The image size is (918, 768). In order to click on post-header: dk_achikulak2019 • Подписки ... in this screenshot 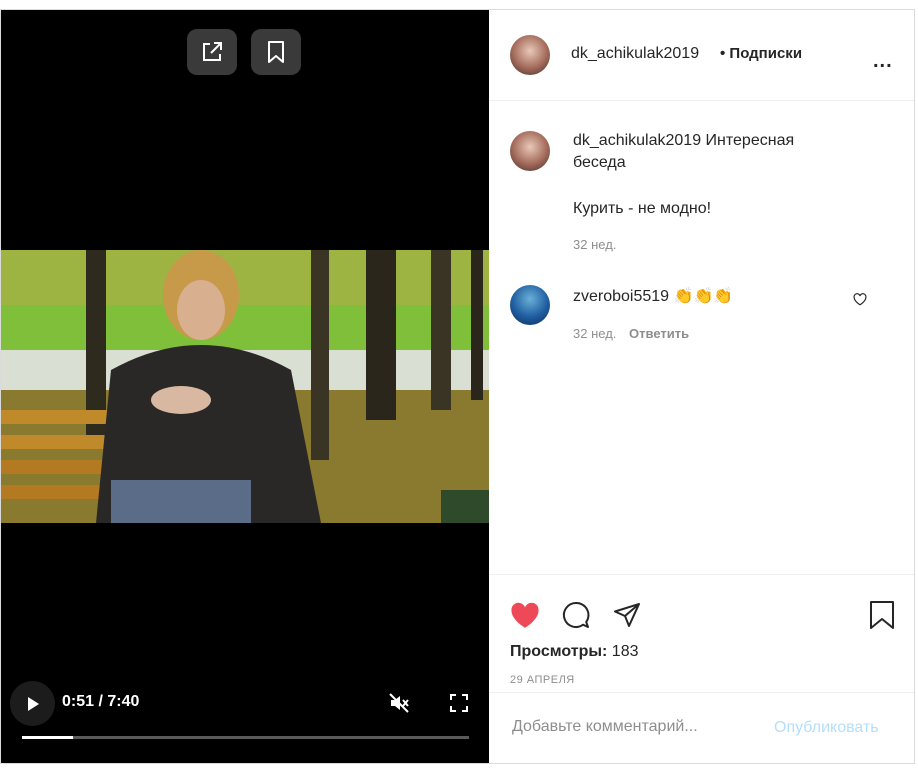, I will do `click(701, 55)`.